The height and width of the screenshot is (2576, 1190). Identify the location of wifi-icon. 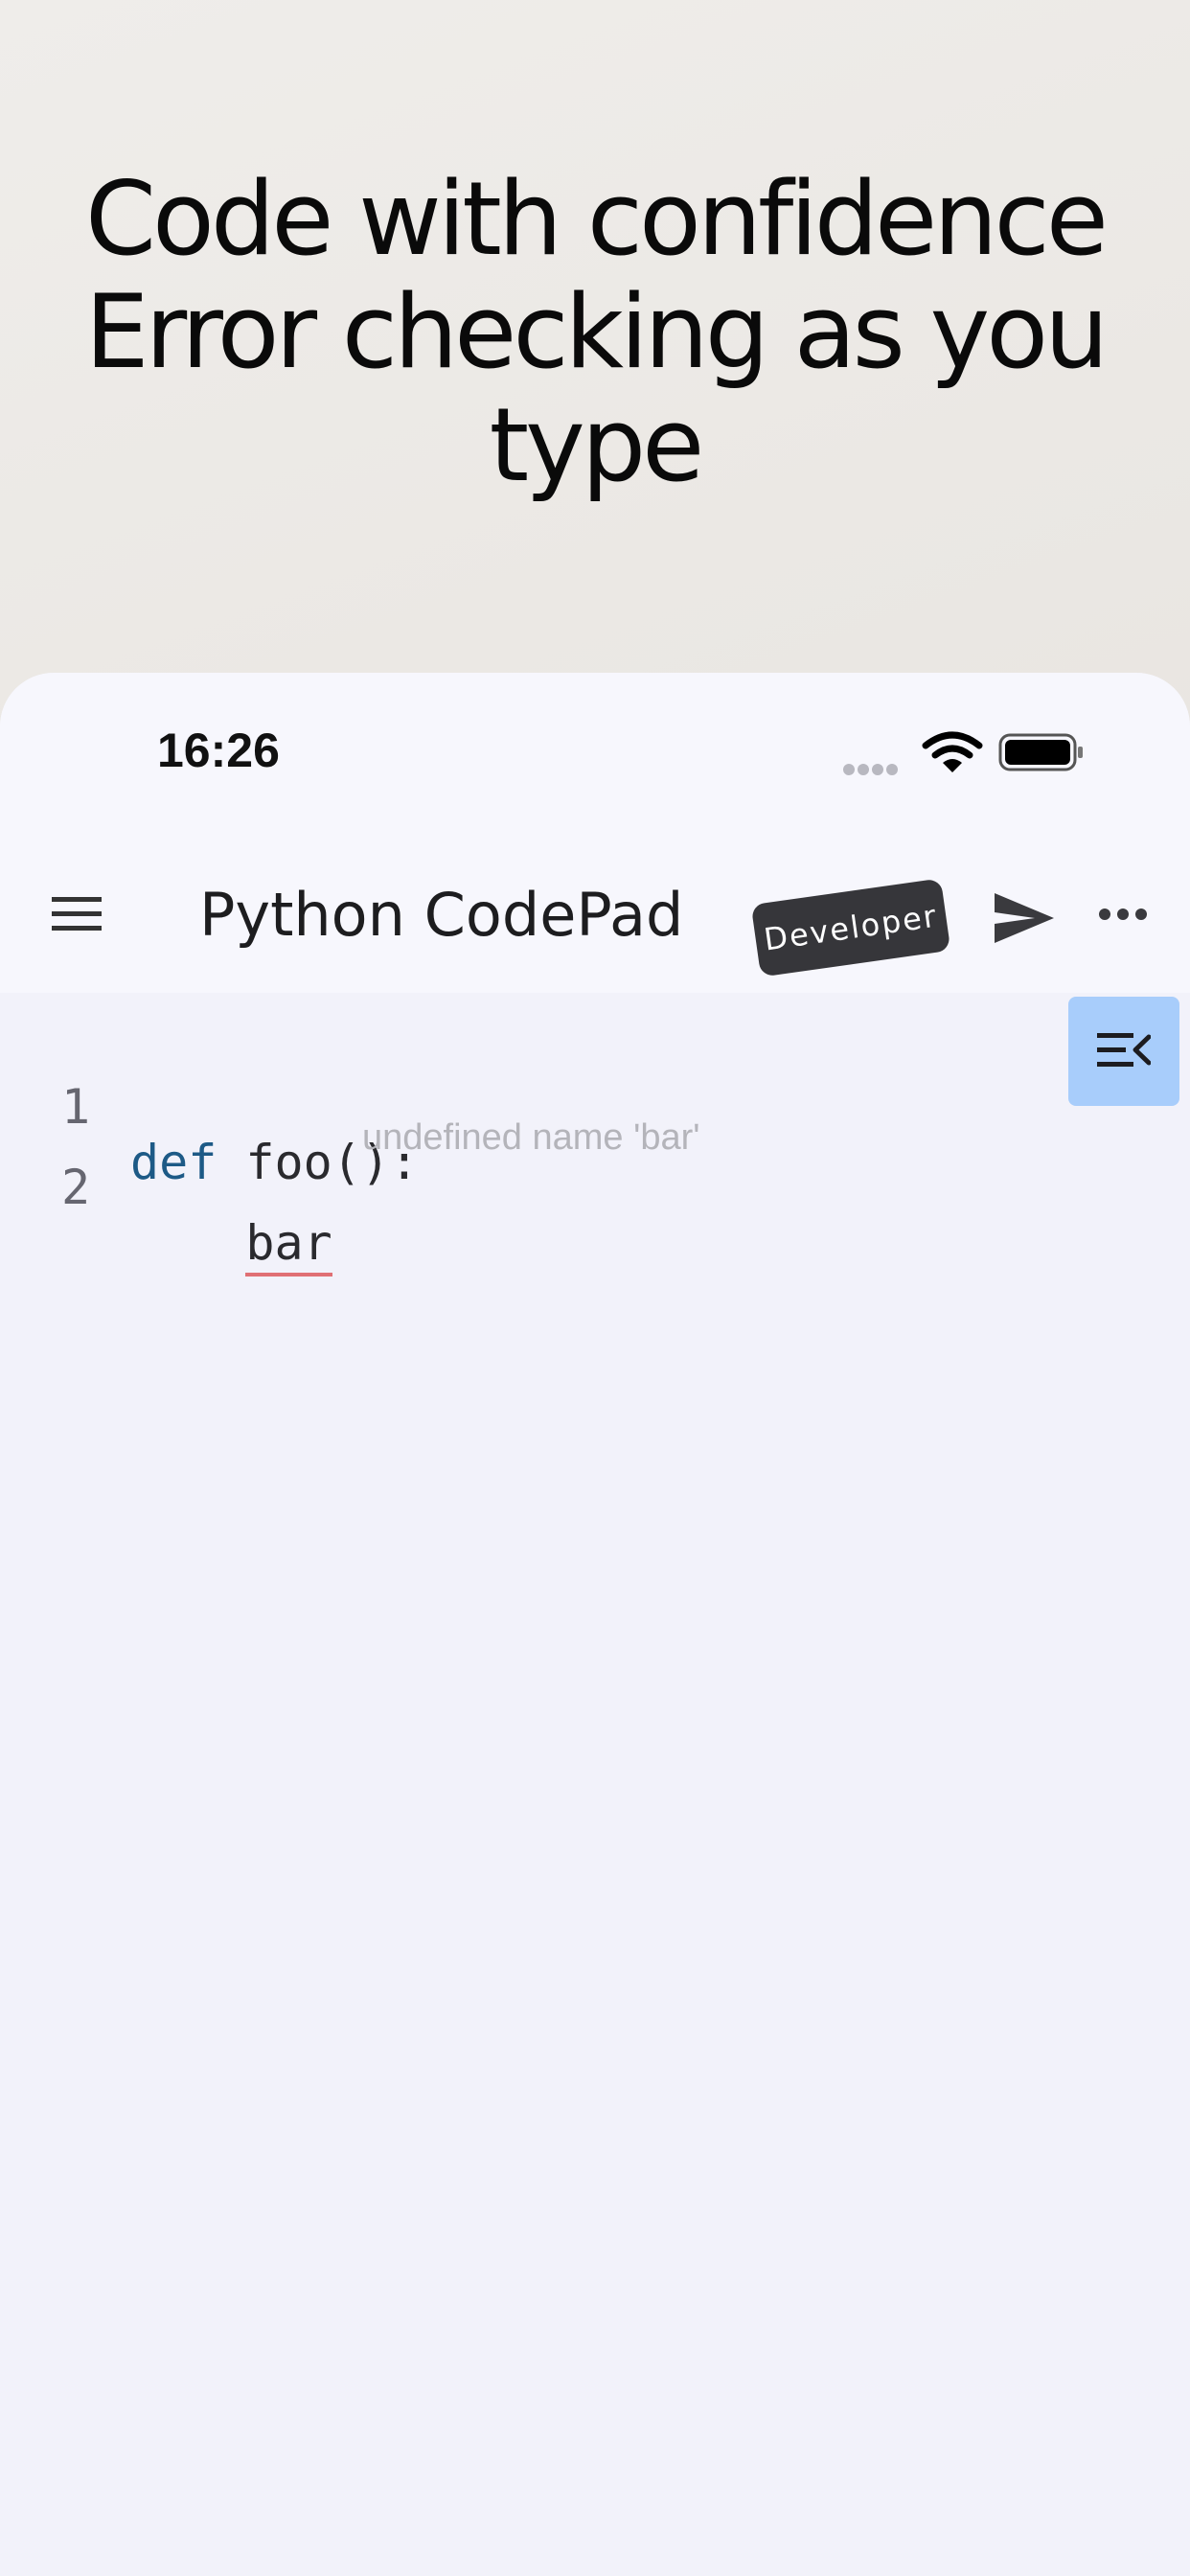
(952, 751).